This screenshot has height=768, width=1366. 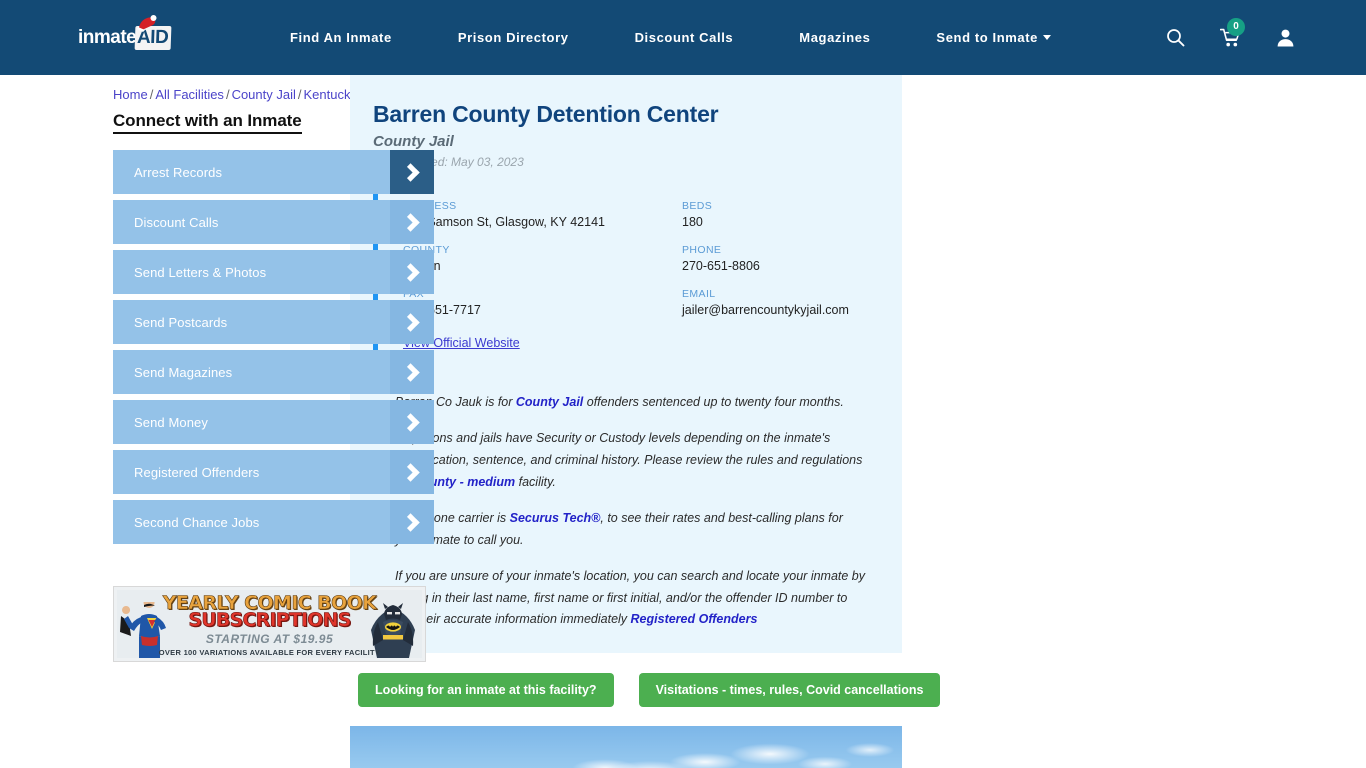 I want to click on sidebar-item-arrest-records: Arrest Records, so click(x=273, y=172).